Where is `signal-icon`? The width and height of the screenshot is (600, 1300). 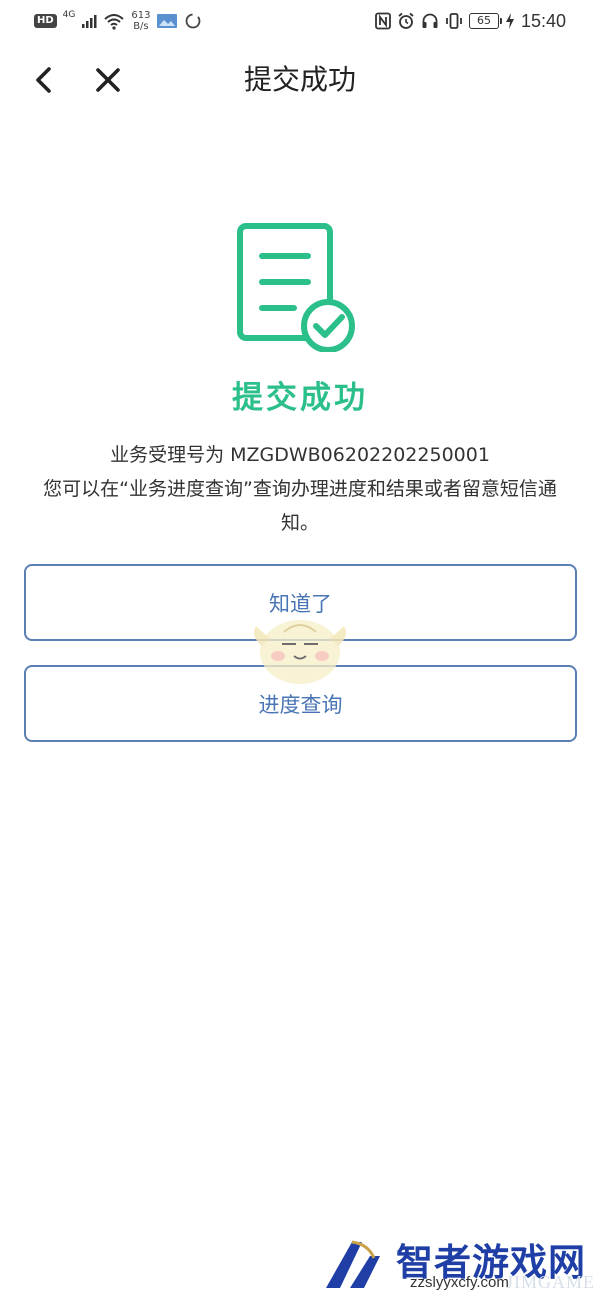 signal-icon is located at coordinates (89, 21).